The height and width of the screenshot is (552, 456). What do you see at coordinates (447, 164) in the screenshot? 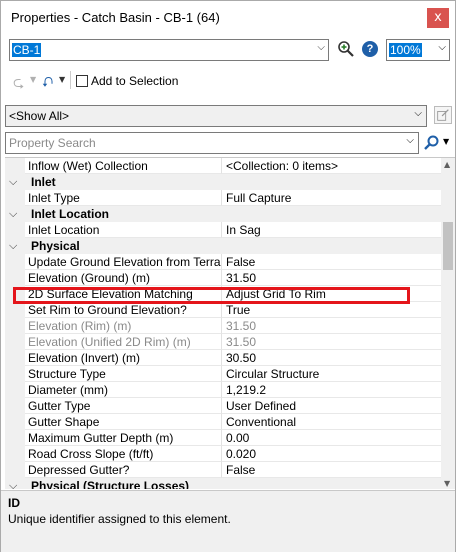
I see `scroll-up-arrow-icon: ▲` at bounding box center [447, 164].